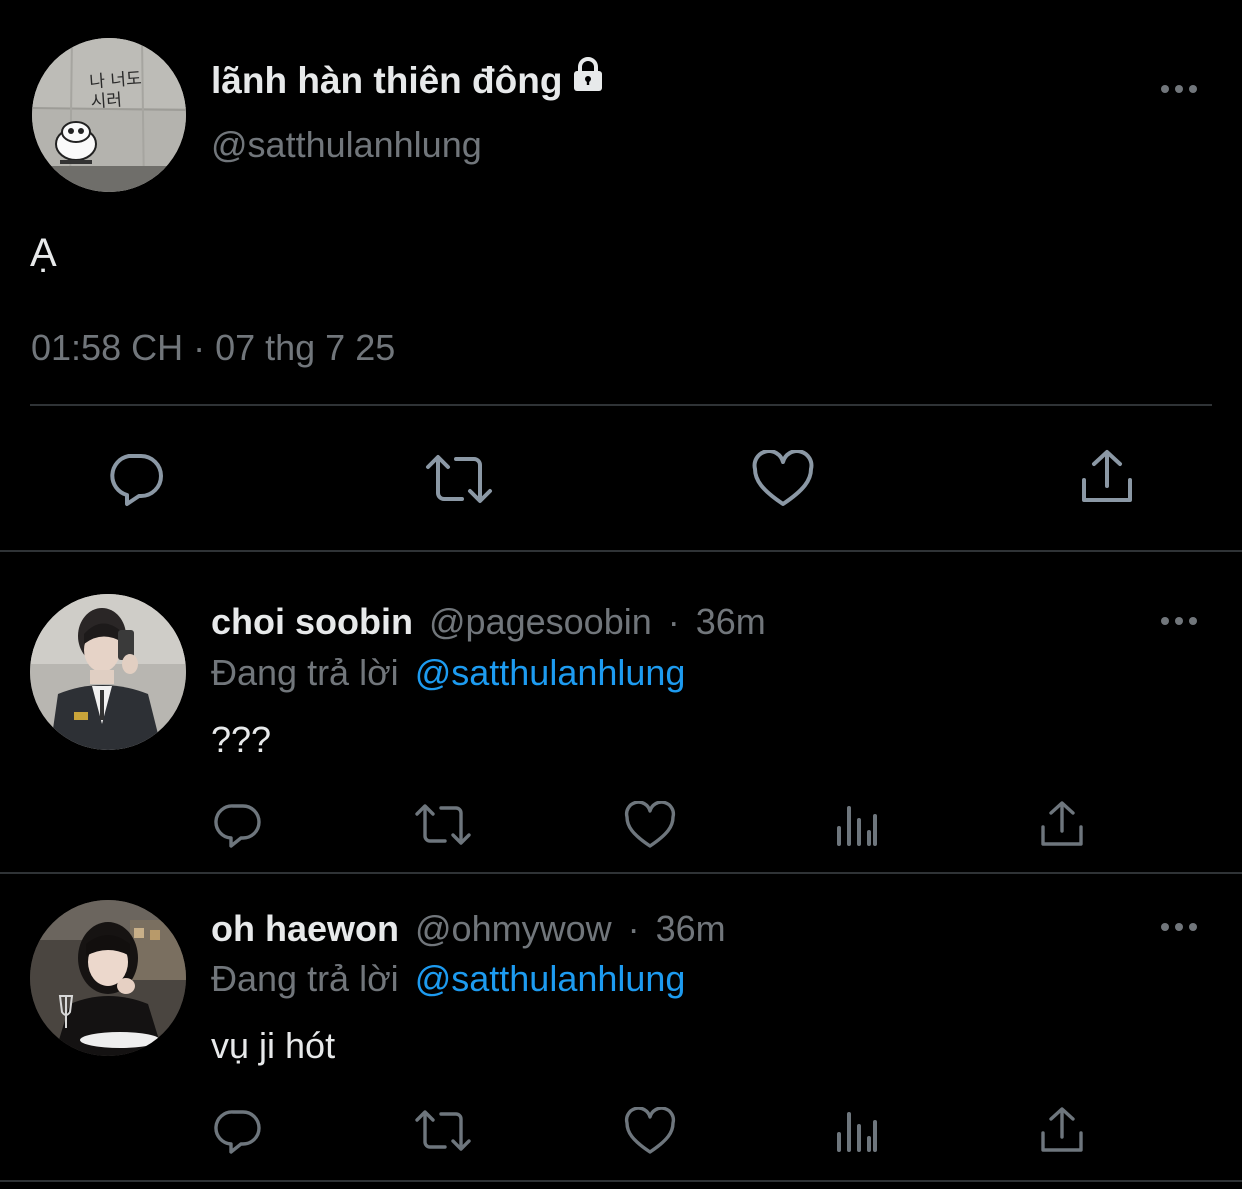 The width and height of the screenshot is (1242, 1189). I want to click on avatar-wall-image, so click(109, 115).